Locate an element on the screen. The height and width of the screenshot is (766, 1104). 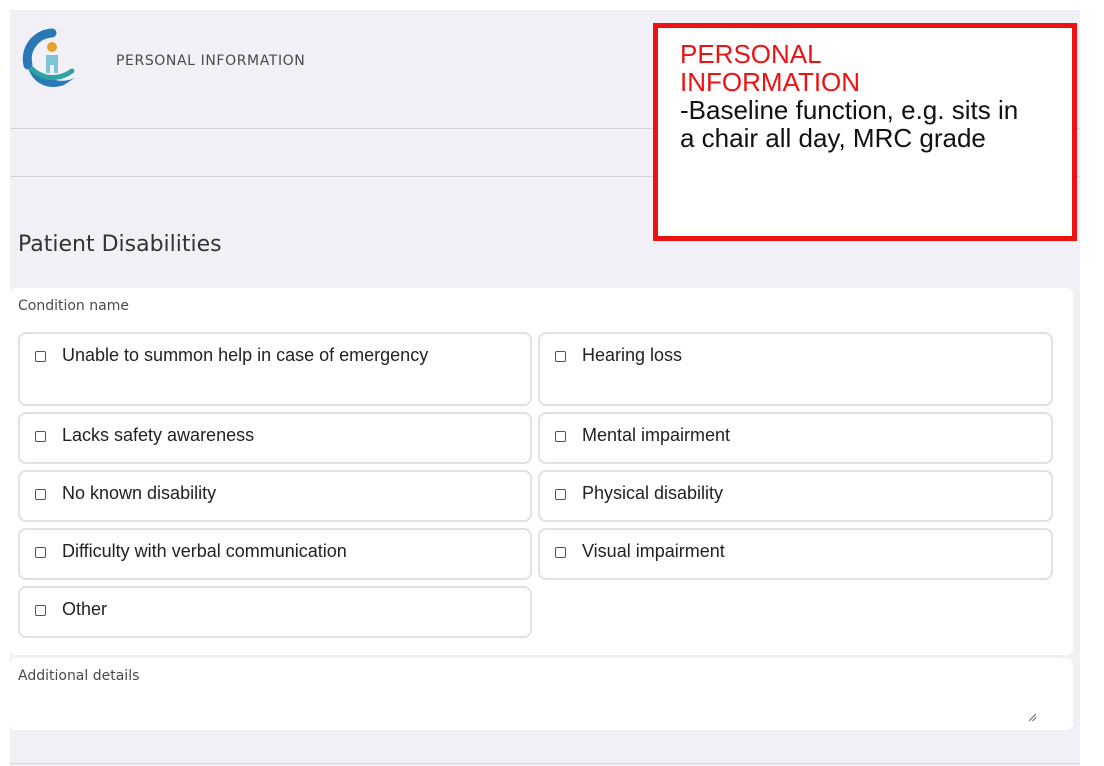
additional-details-field: Additional details is located at coordinates (541, 695).